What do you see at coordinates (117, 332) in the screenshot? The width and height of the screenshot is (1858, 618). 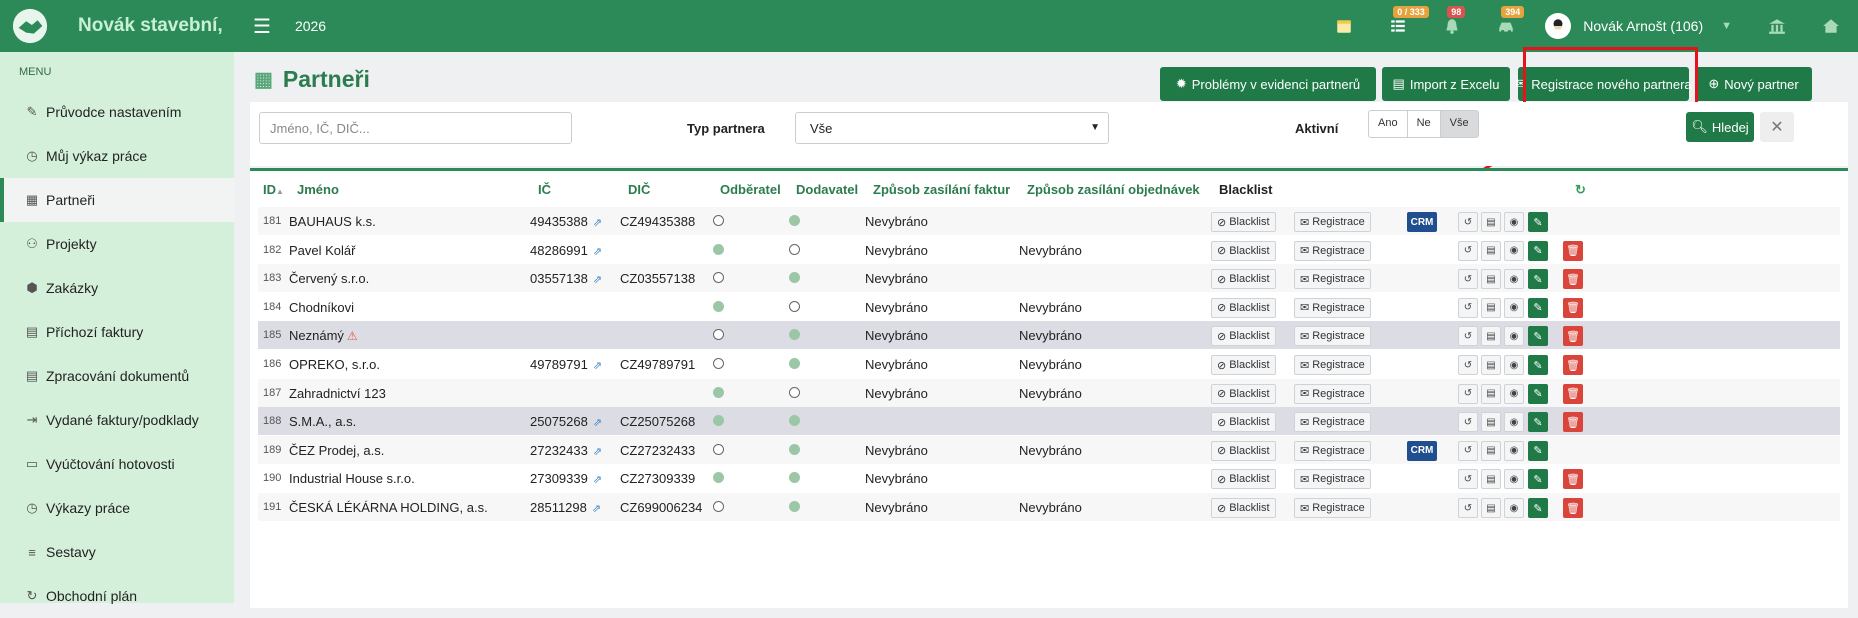 I see `sidebar-item-prichozi-faktury: ▤ Příchozí faktury` at bounding box center [117, 332].